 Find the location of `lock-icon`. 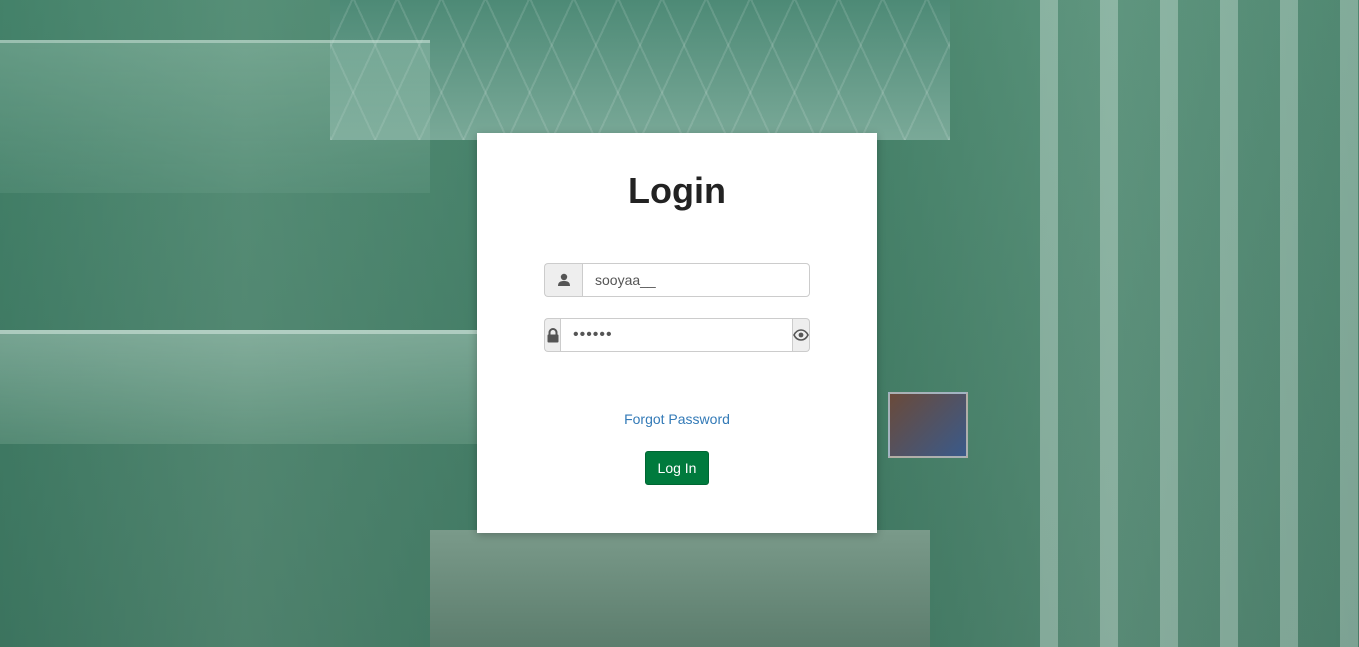

lock-icon is located at coordinates (552, 335).